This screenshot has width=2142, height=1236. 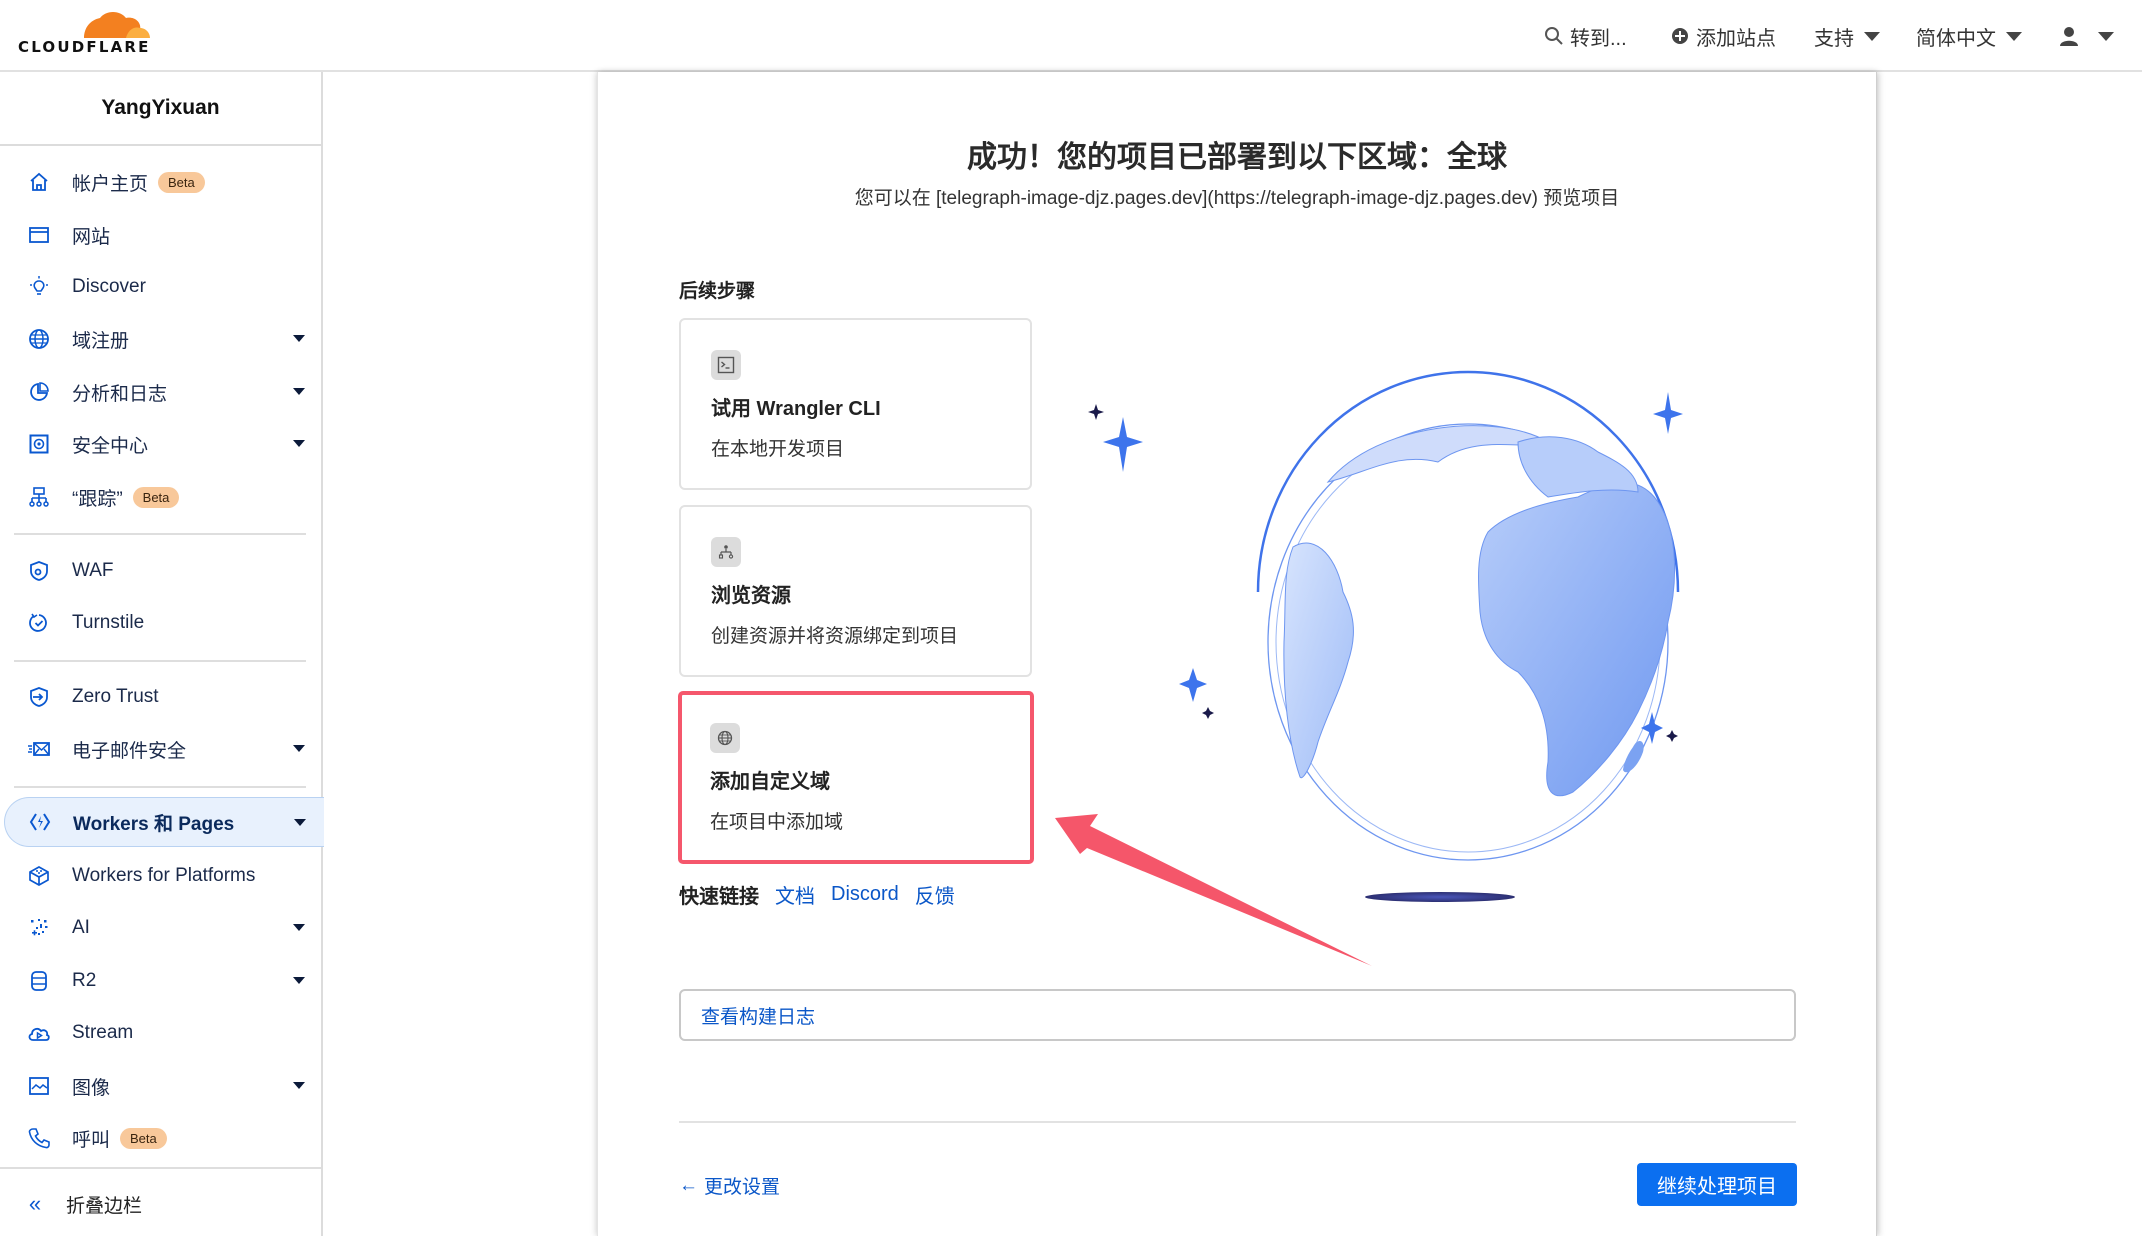 I want to click on collapse-sidebar-button: « 折叠边栏, so click(x=160, y=1204).